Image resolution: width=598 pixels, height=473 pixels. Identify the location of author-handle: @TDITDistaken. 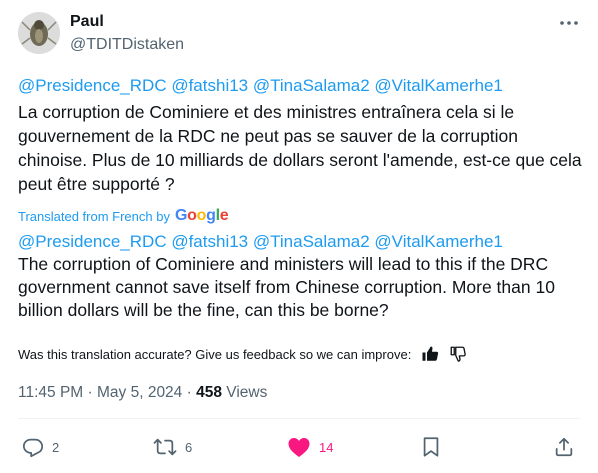
(127, 45).